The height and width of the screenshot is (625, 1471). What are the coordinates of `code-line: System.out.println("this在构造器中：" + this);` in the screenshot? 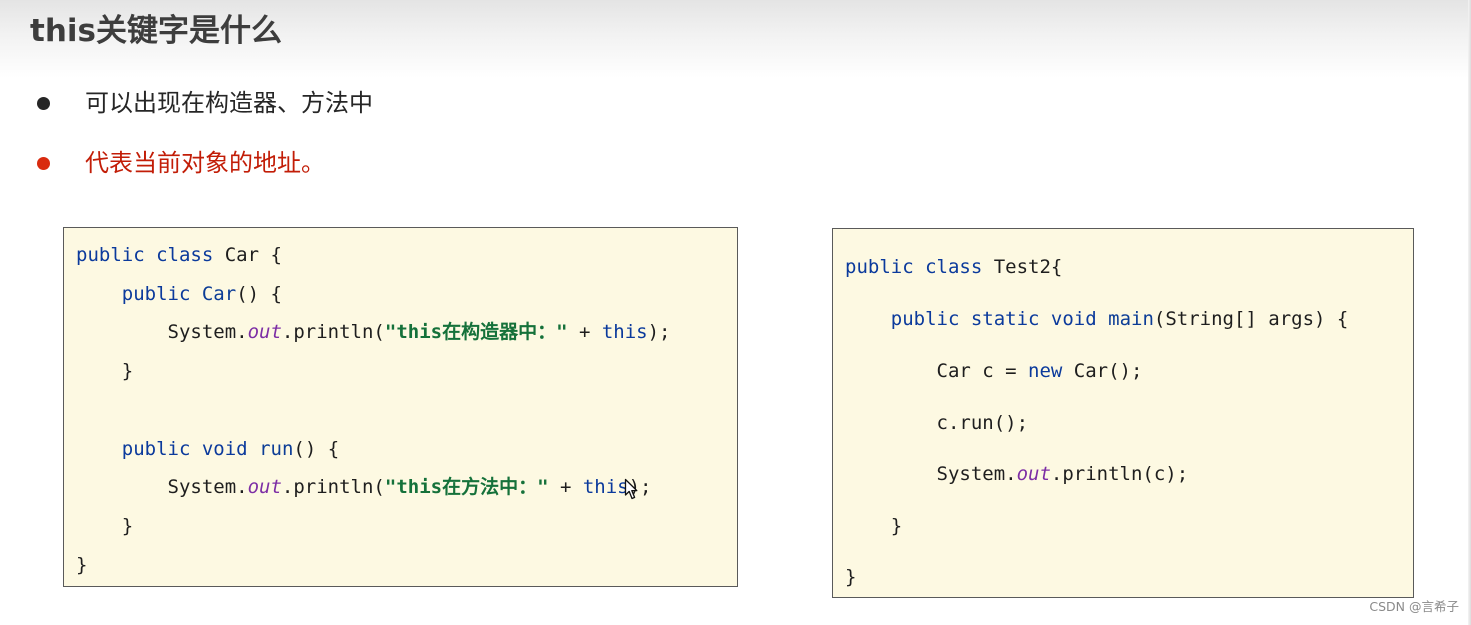 It's located at (373, 332).